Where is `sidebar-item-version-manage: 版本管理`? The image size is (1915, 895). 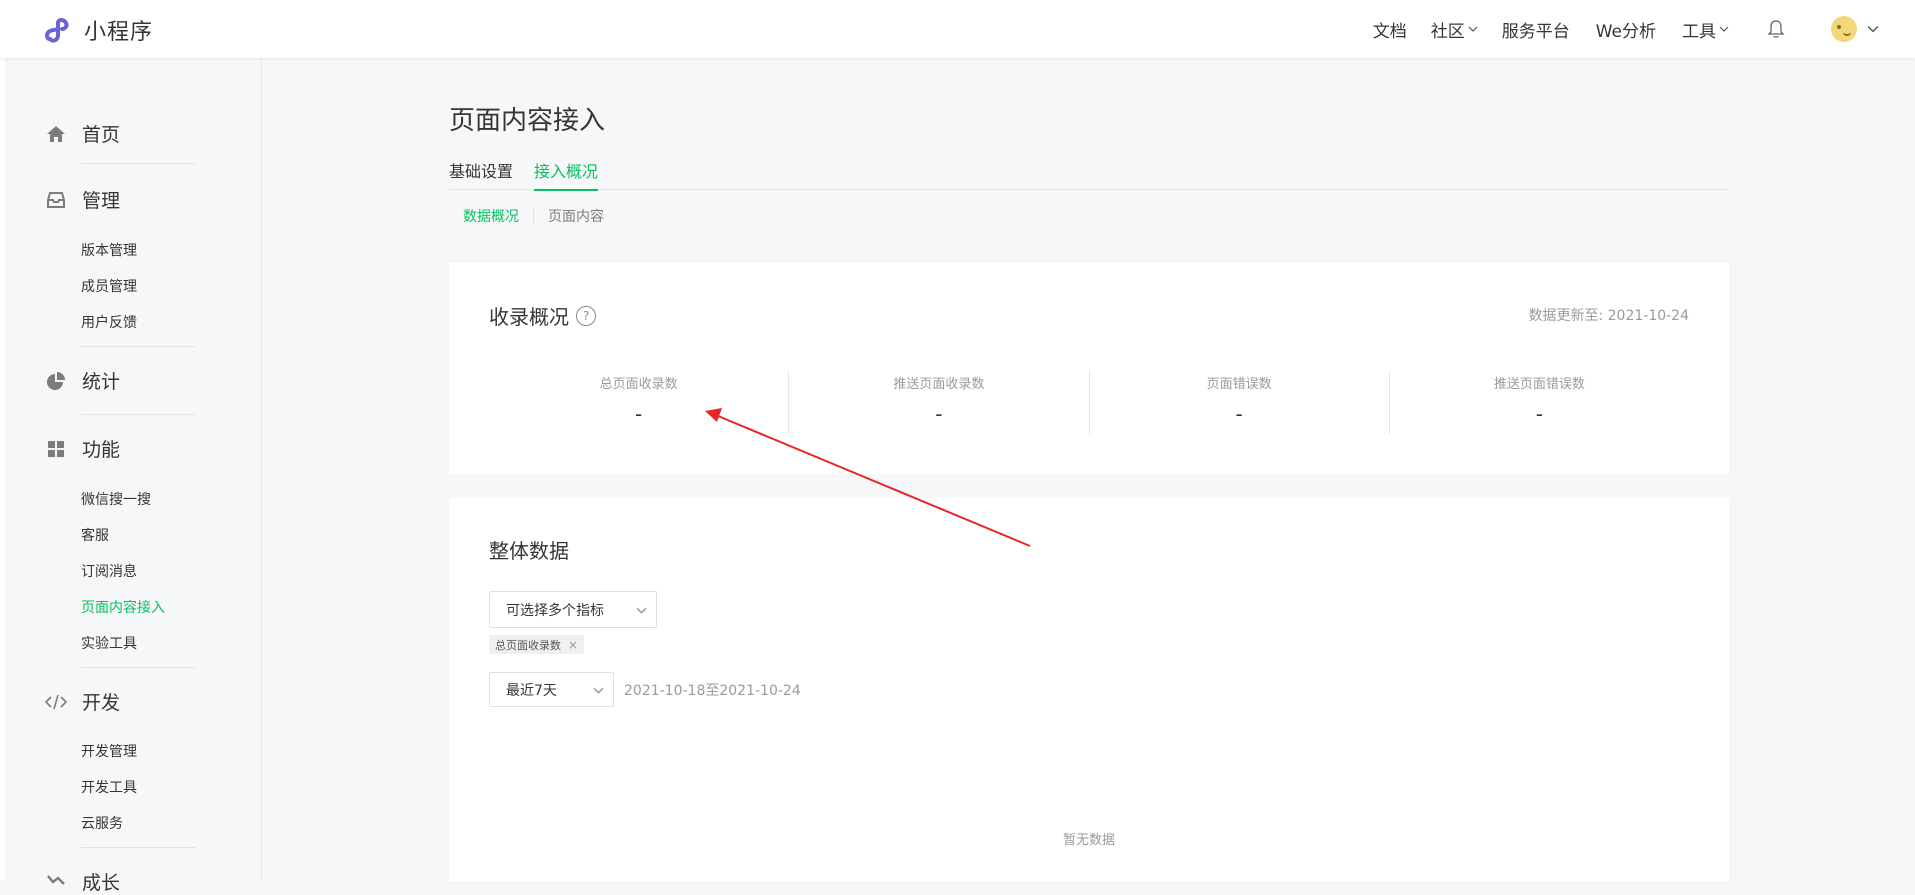
sidebar-item-version-manage: 版本管理 is located at coordinates (109, 250).